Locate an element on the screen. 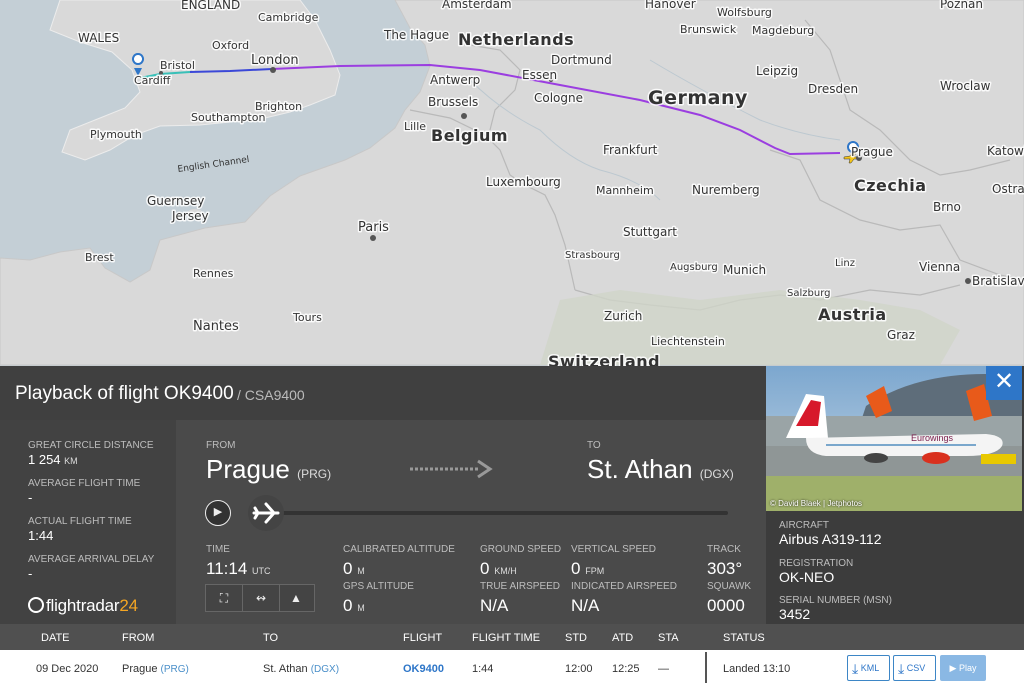 The image size is (1024, 683). gcd-label: GREAT CIRCLE DISTANCE is located at coordinates (91, 445).